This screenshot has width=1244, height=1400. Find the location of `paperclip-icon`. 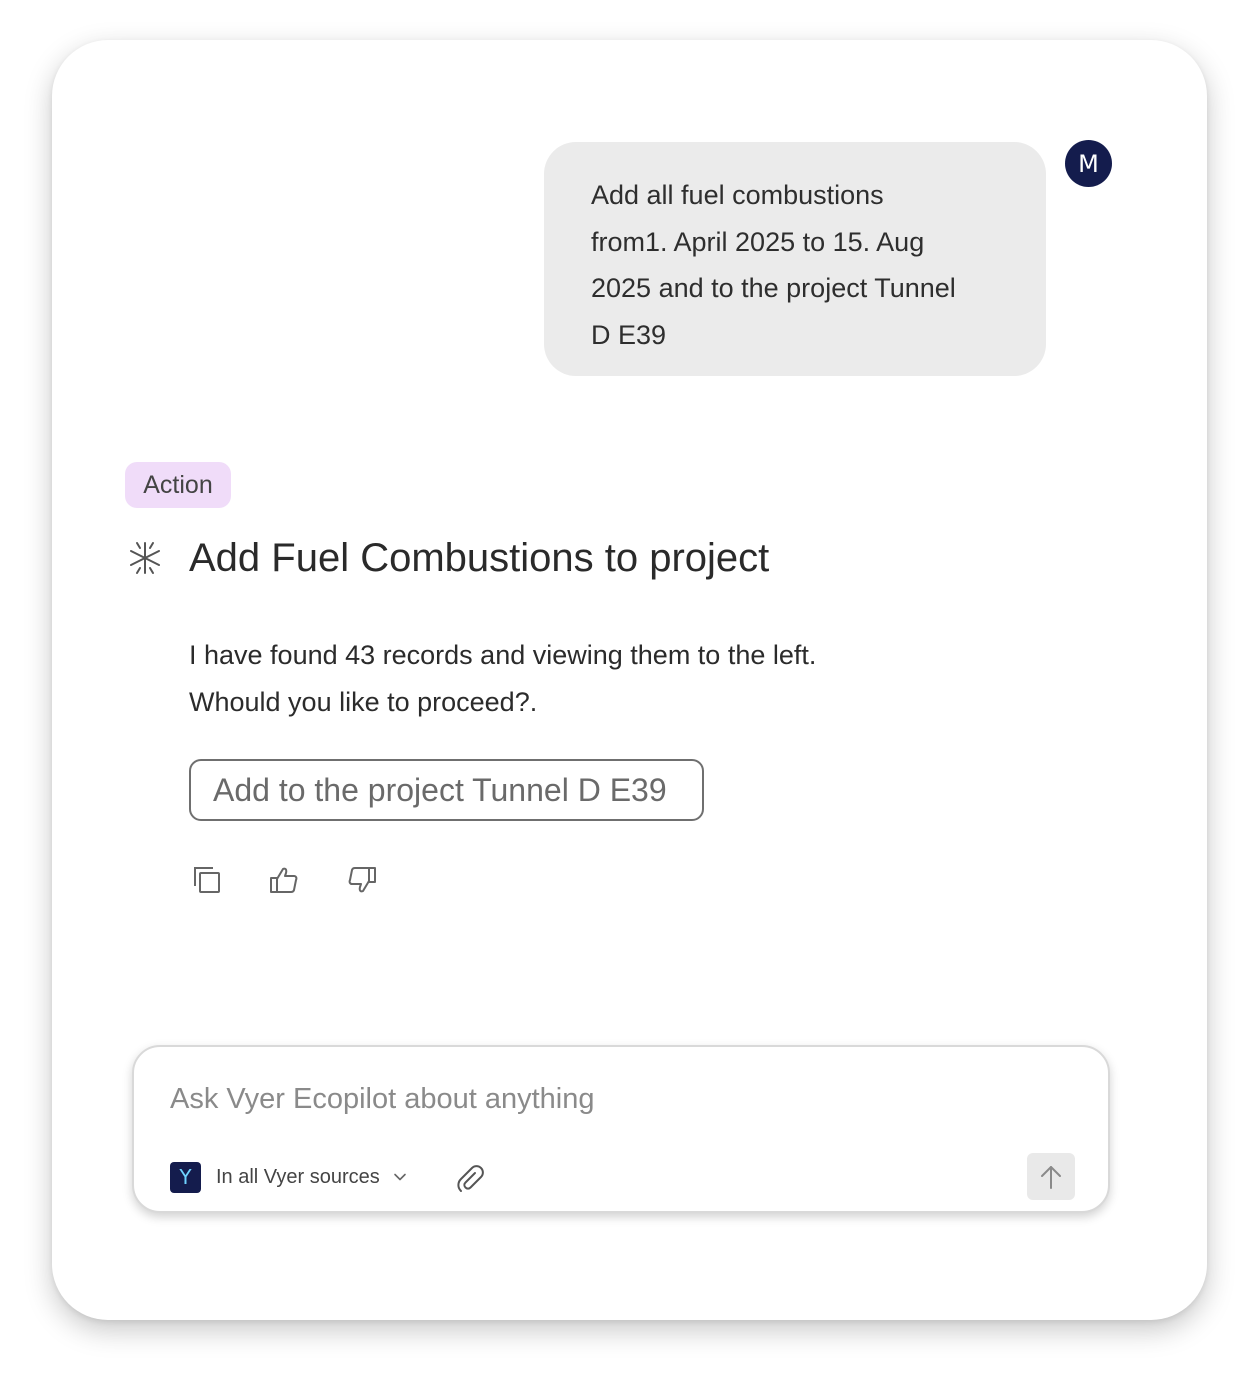

paperclip-icon is located at coordinates (470, 1178).